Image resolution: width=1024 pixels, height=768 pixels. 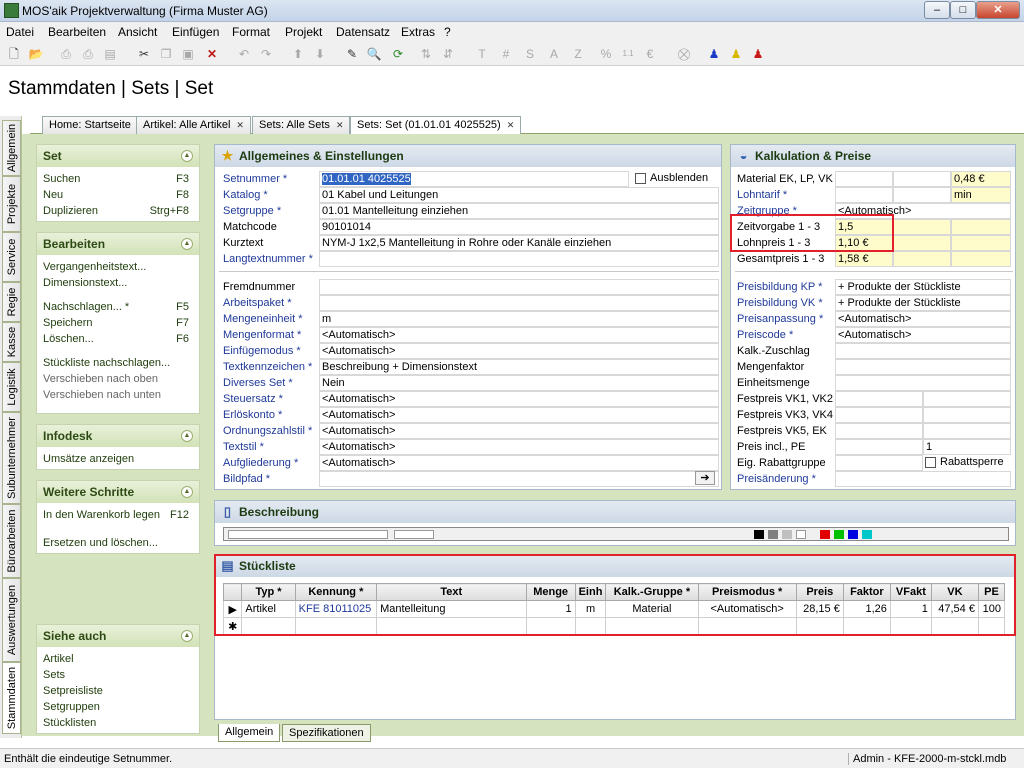 What do you see at coordinates (436, 125) in the screenshot?
I see `doc-tab-set-detail: Sets: Set (01.01.01 4025525) ✕` at bounding box center [436, 125].